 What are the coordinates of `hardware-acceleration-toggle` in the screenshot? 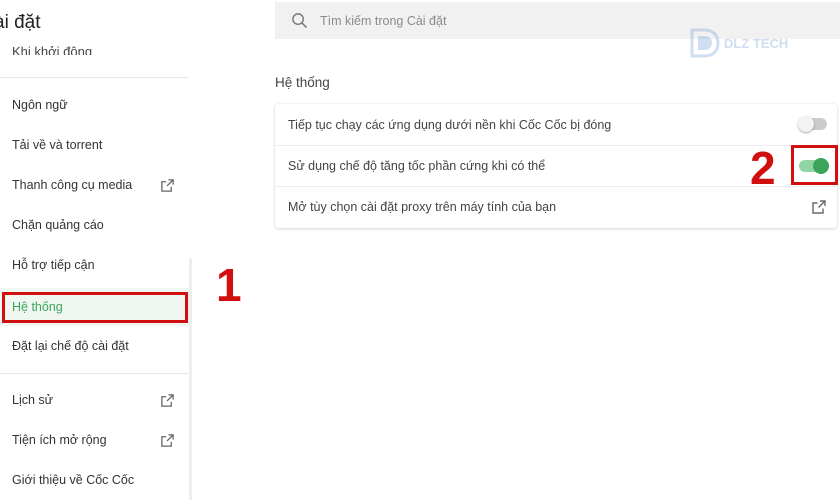 It's located at (814, 166).